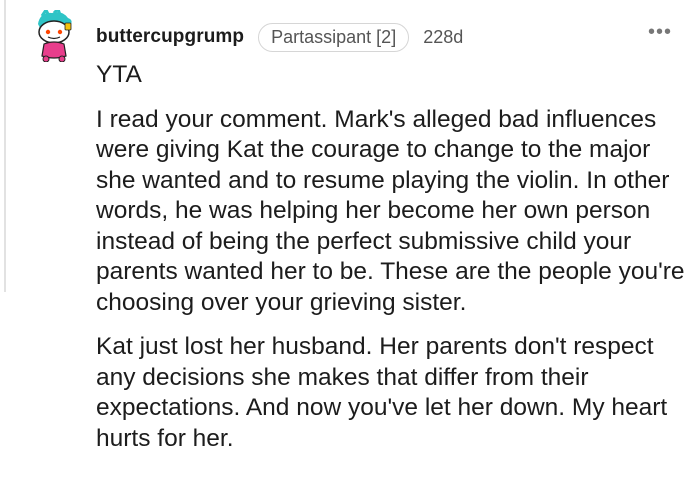 The image size is (700, 495). I want to click on comment-timestamp: 228d, so click(443, 37).